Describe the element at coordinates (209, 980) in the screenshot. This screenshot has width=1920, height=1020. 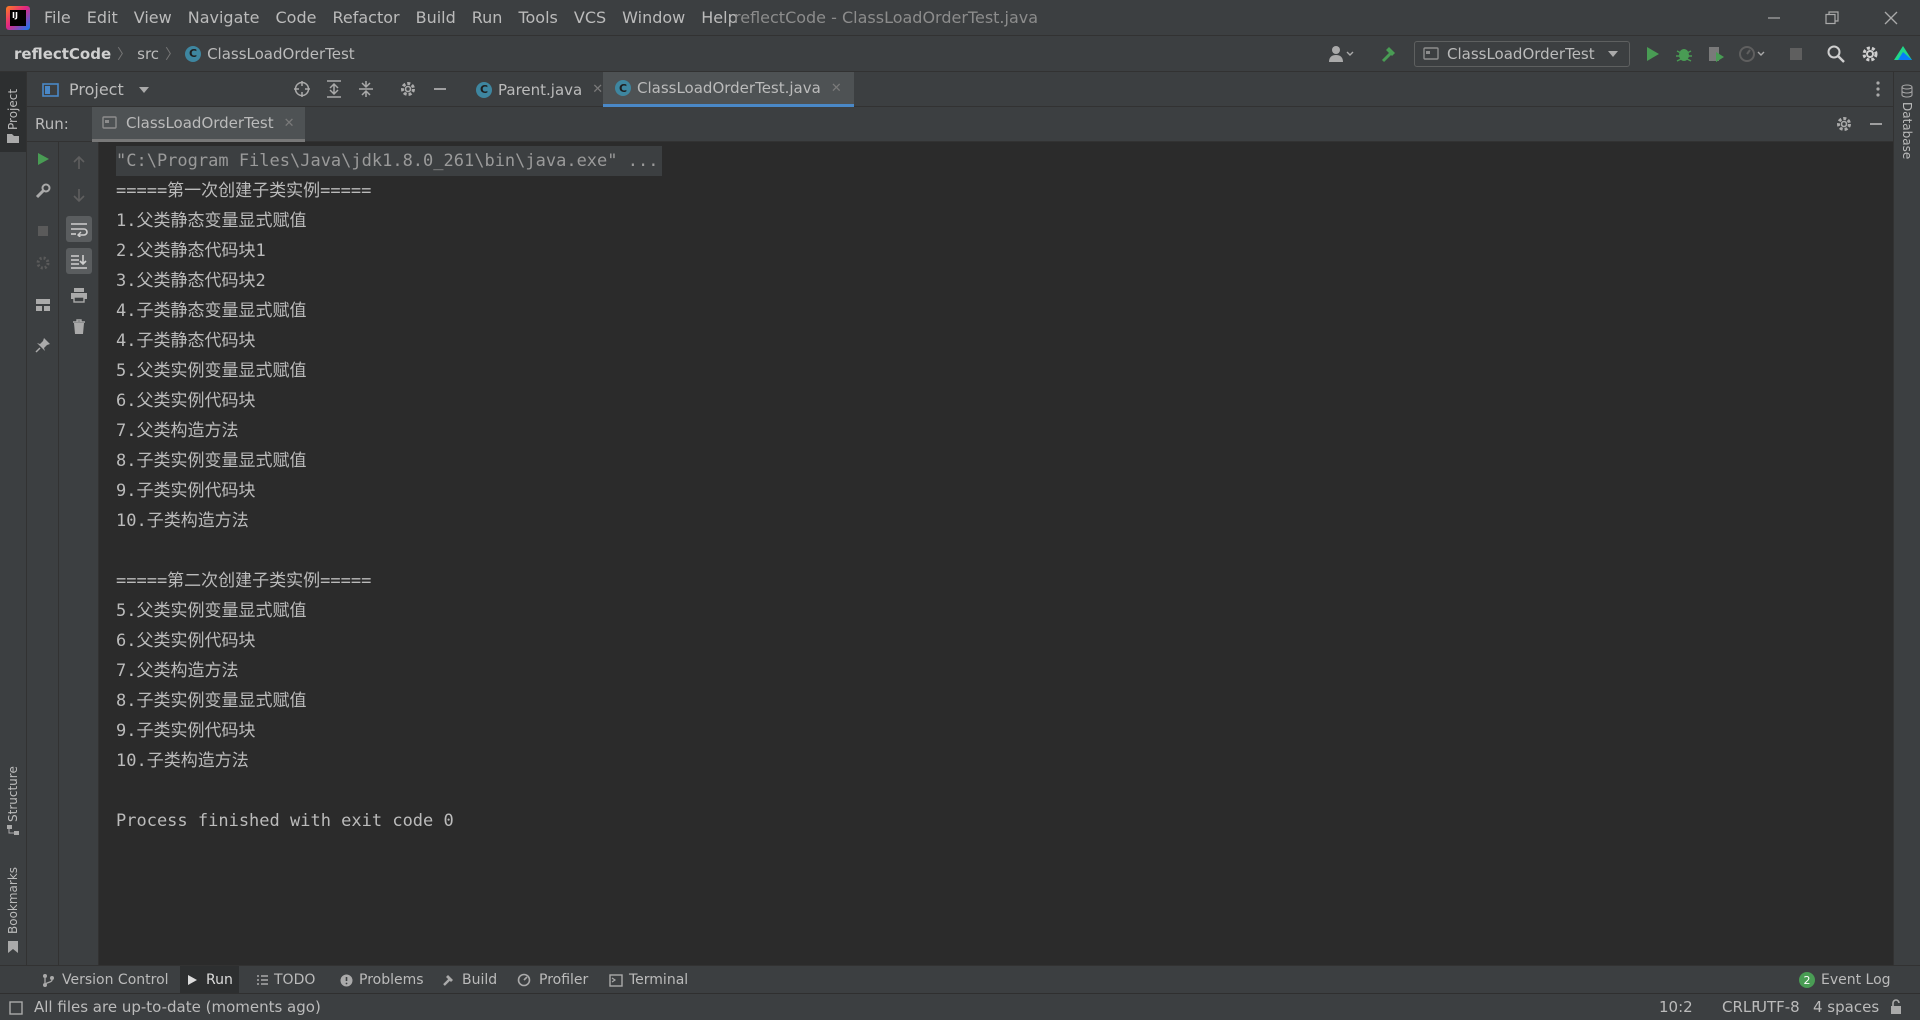
I see `tab-run: Run` at that location.